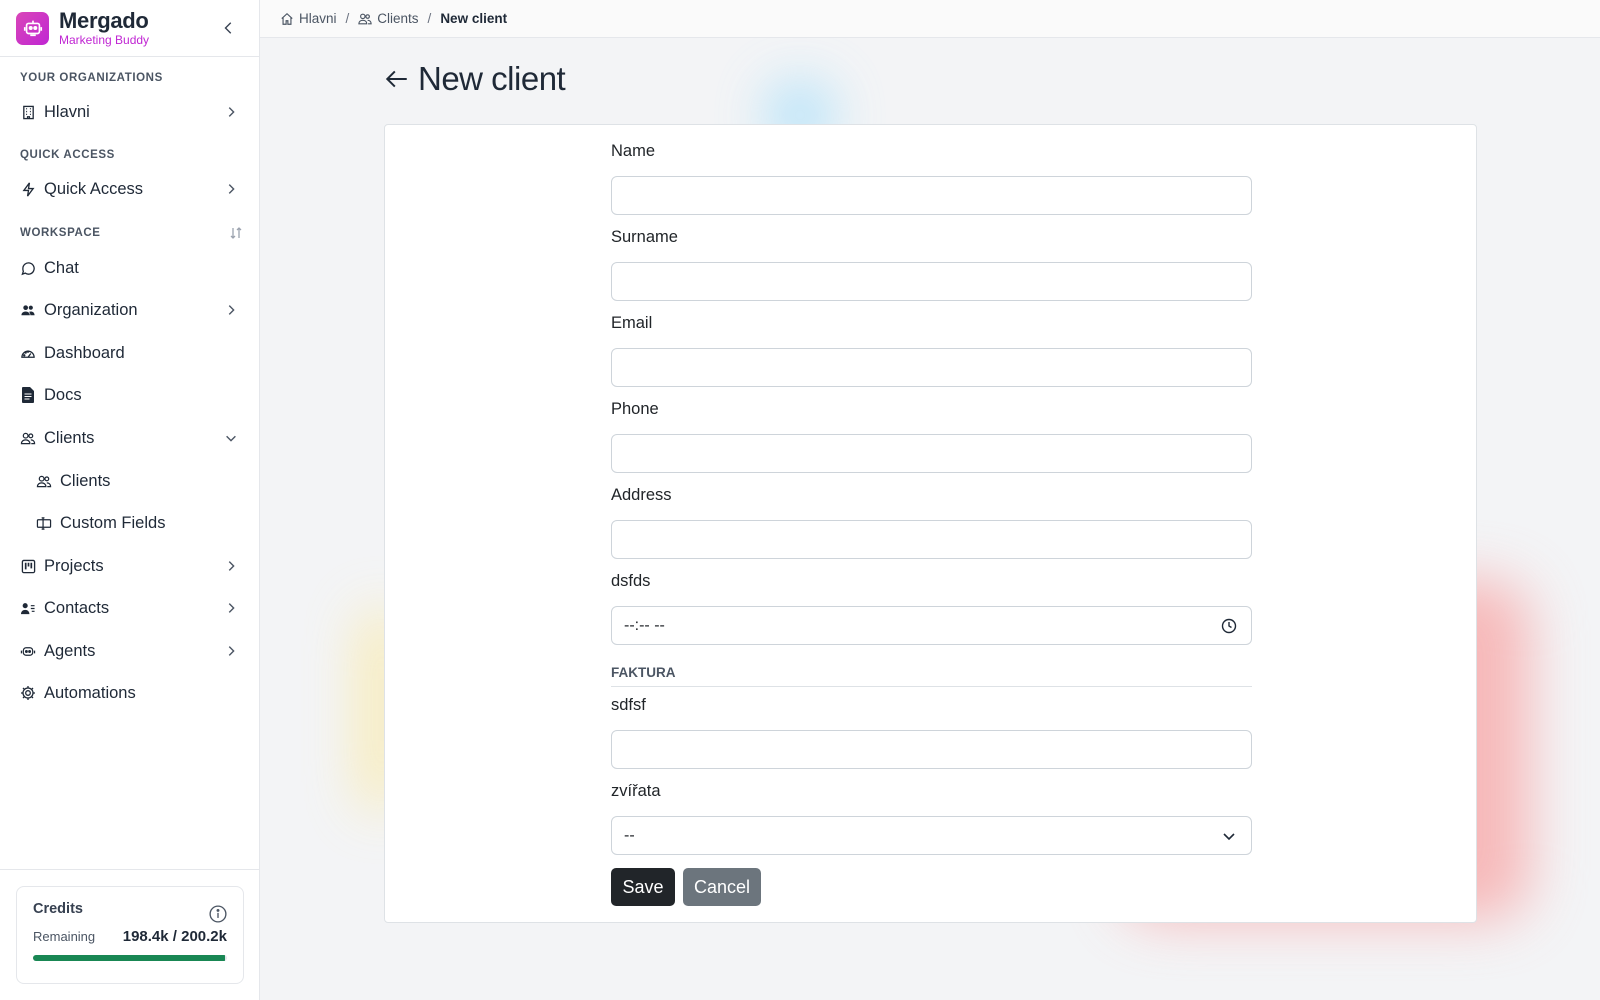  What do you see at coordinates (28, 438) in the screenshot?
I see `clients-icon` at bounding box center [28, 438].